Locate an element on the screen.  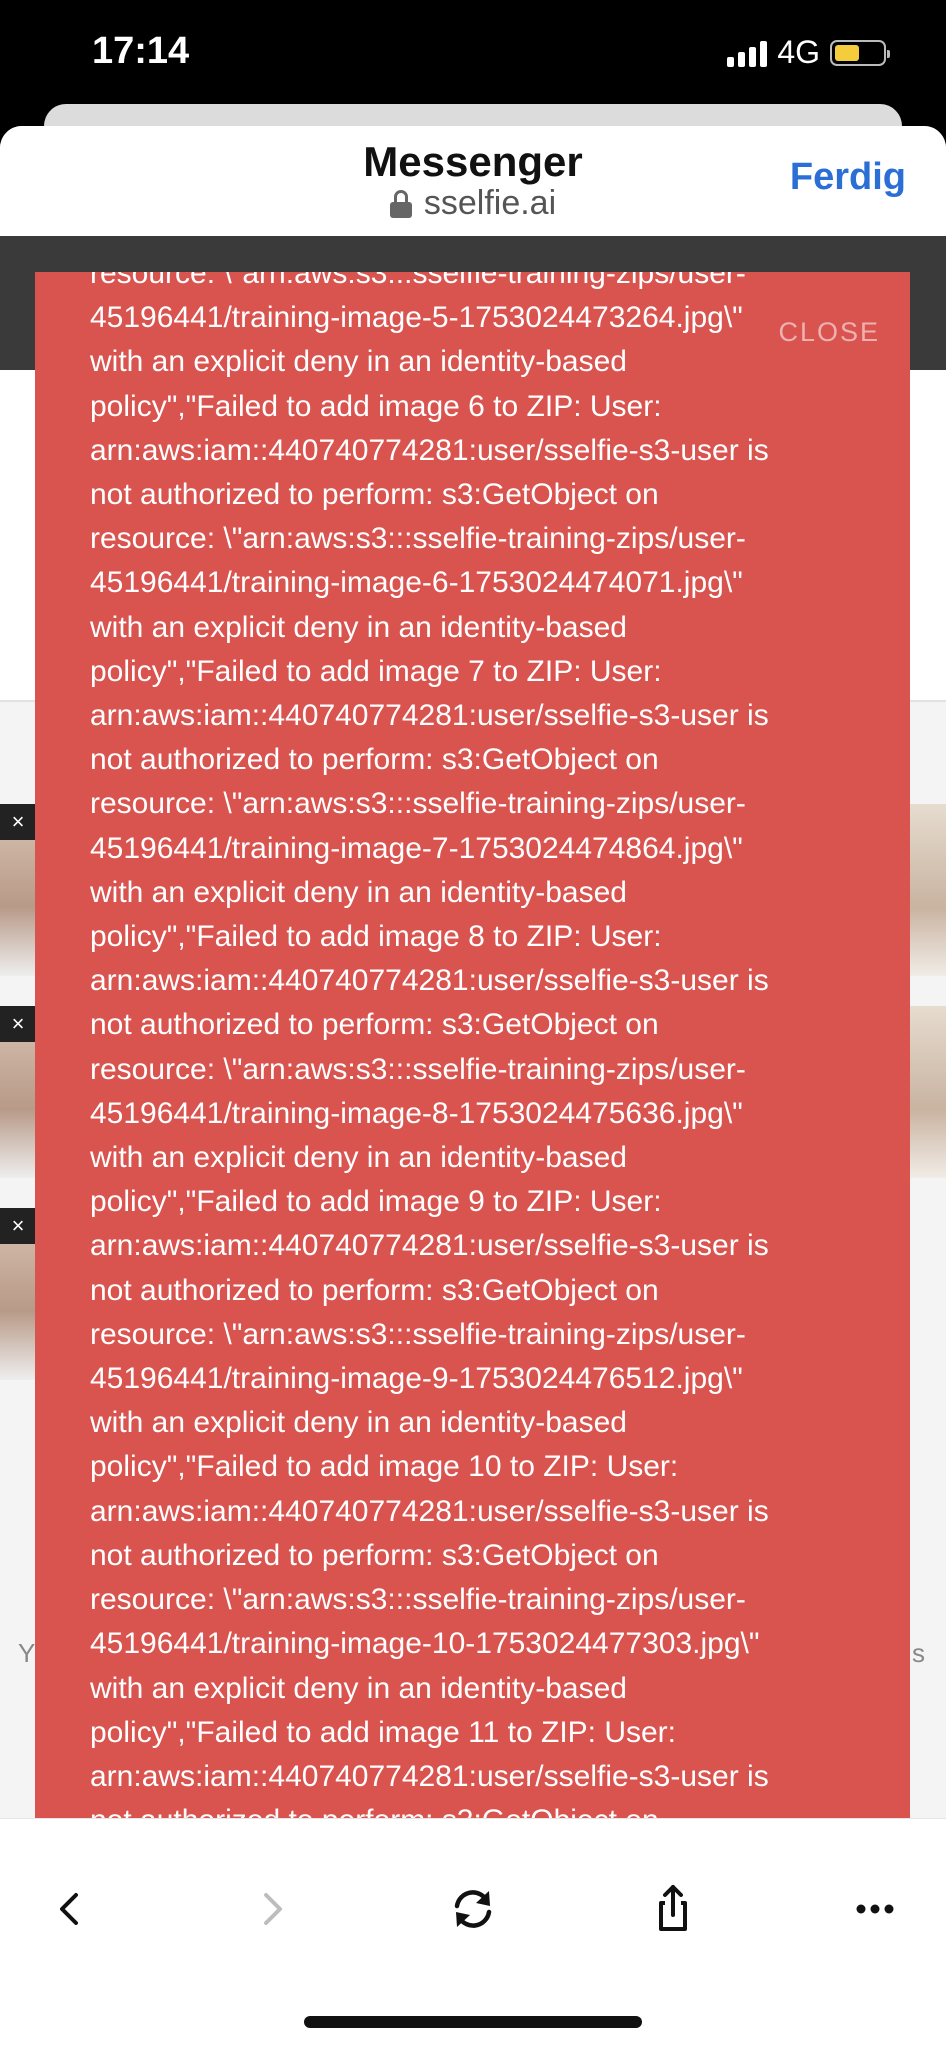
home-indicator is located at coordinates (473, 2022).